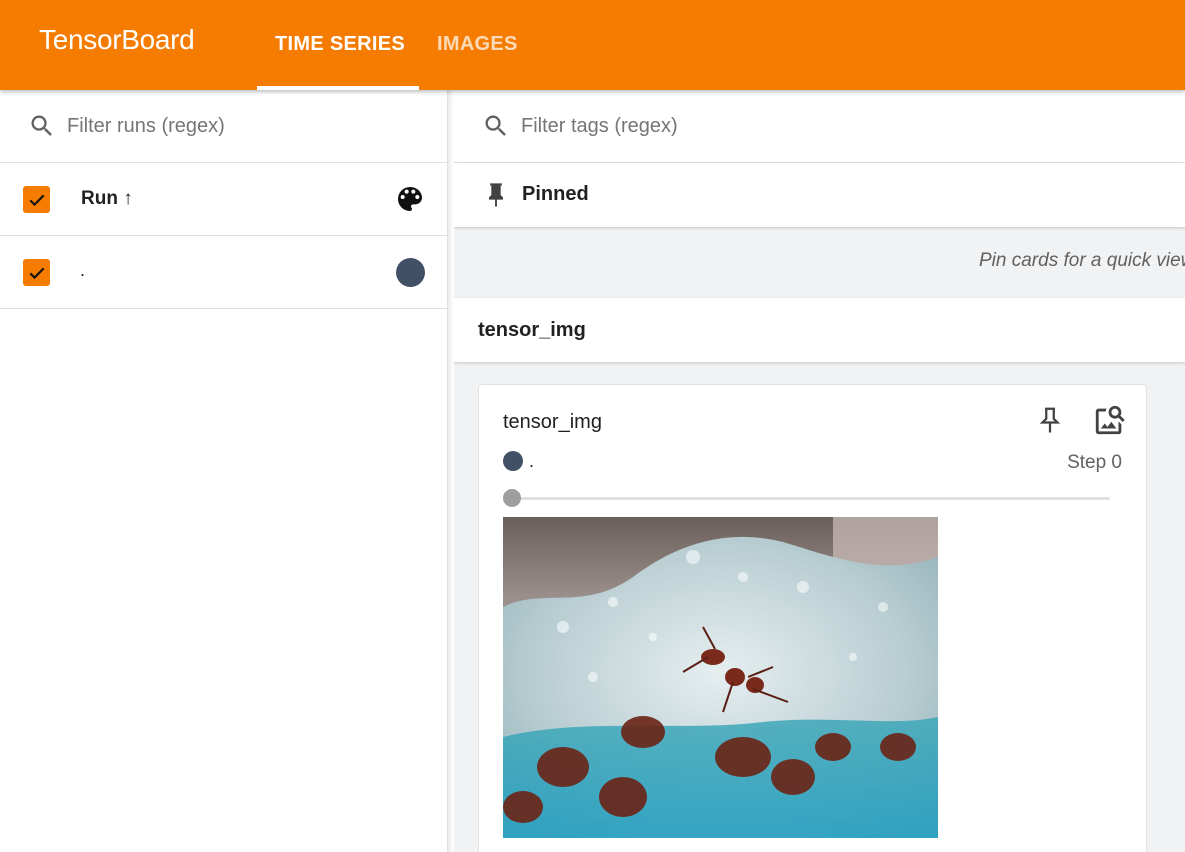 The width and height of the screenshot is (1185, 852). I want to click on image-search-icon, so click(1110, 420).